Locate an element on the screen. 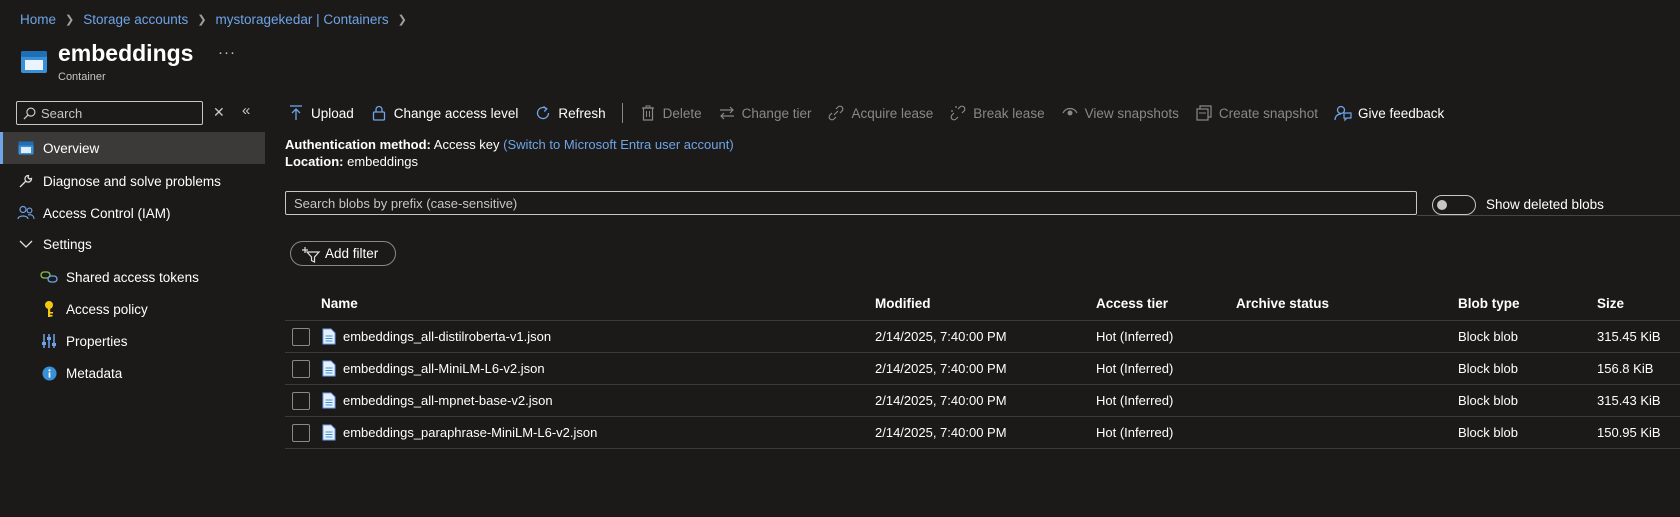 The height and width of the screenshot is (517, 1680). sidebar-item-label: Properties is located at coordinates (97, 341).